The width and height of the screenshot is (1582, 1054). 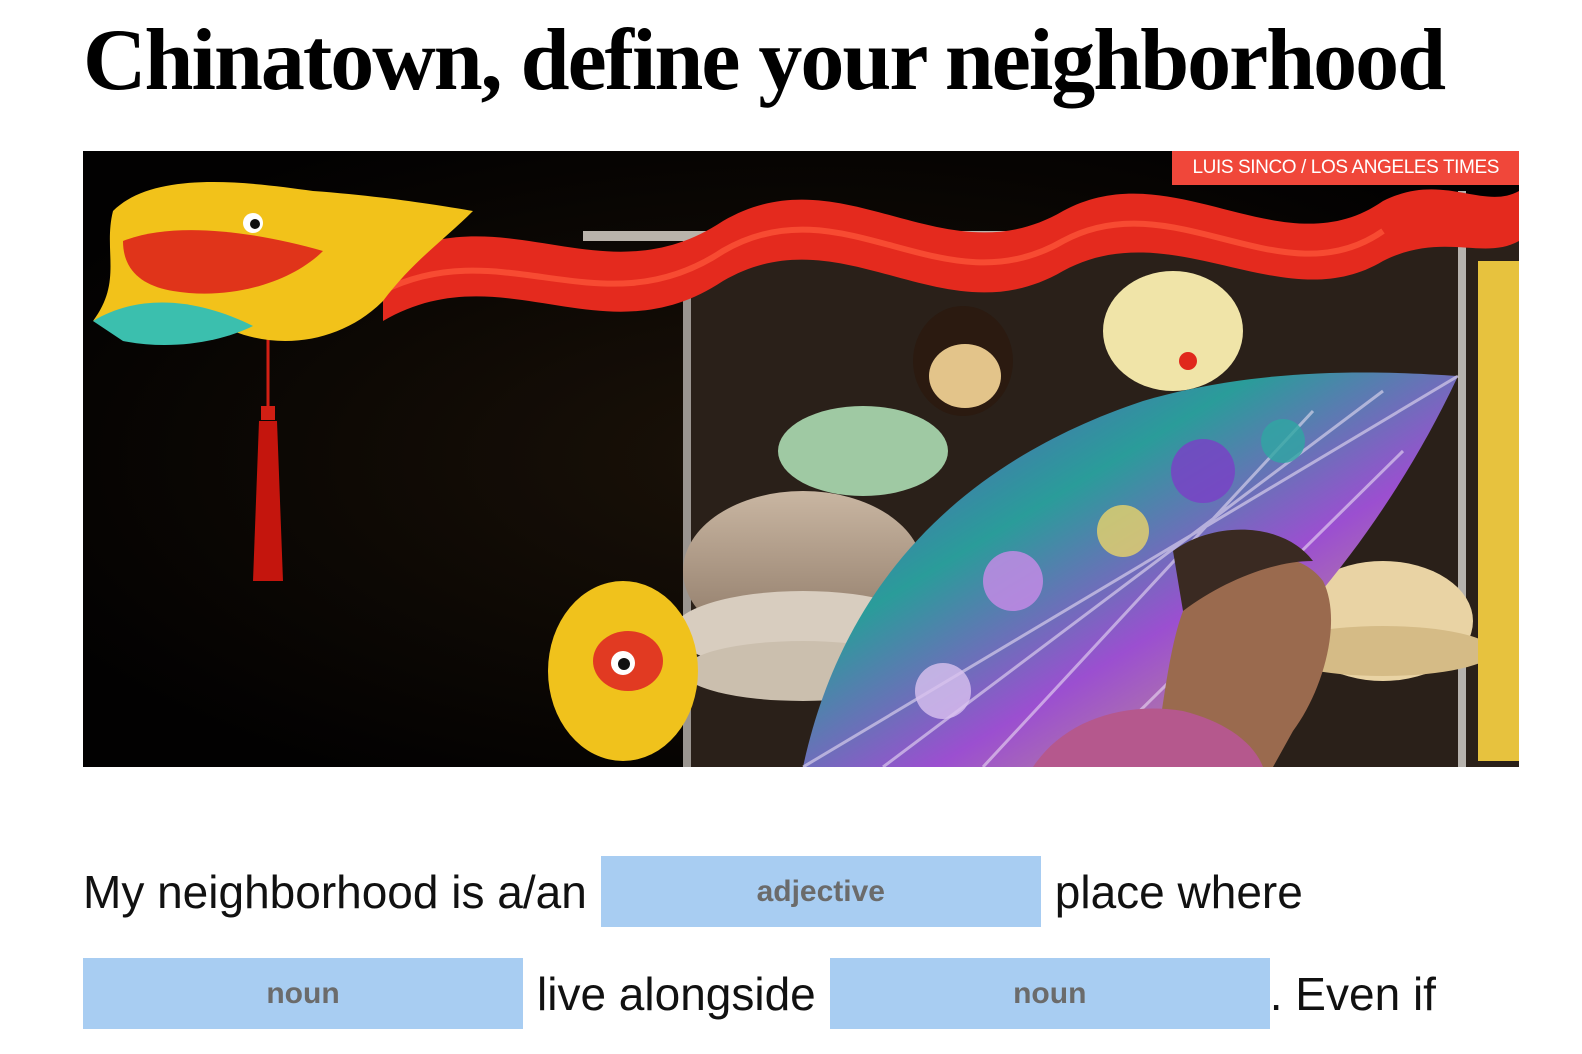 What do you see at coordinates (303, 993) in the screenshot?
I see `noun-blank-button-1: noun` at bounding box center [303, 993].